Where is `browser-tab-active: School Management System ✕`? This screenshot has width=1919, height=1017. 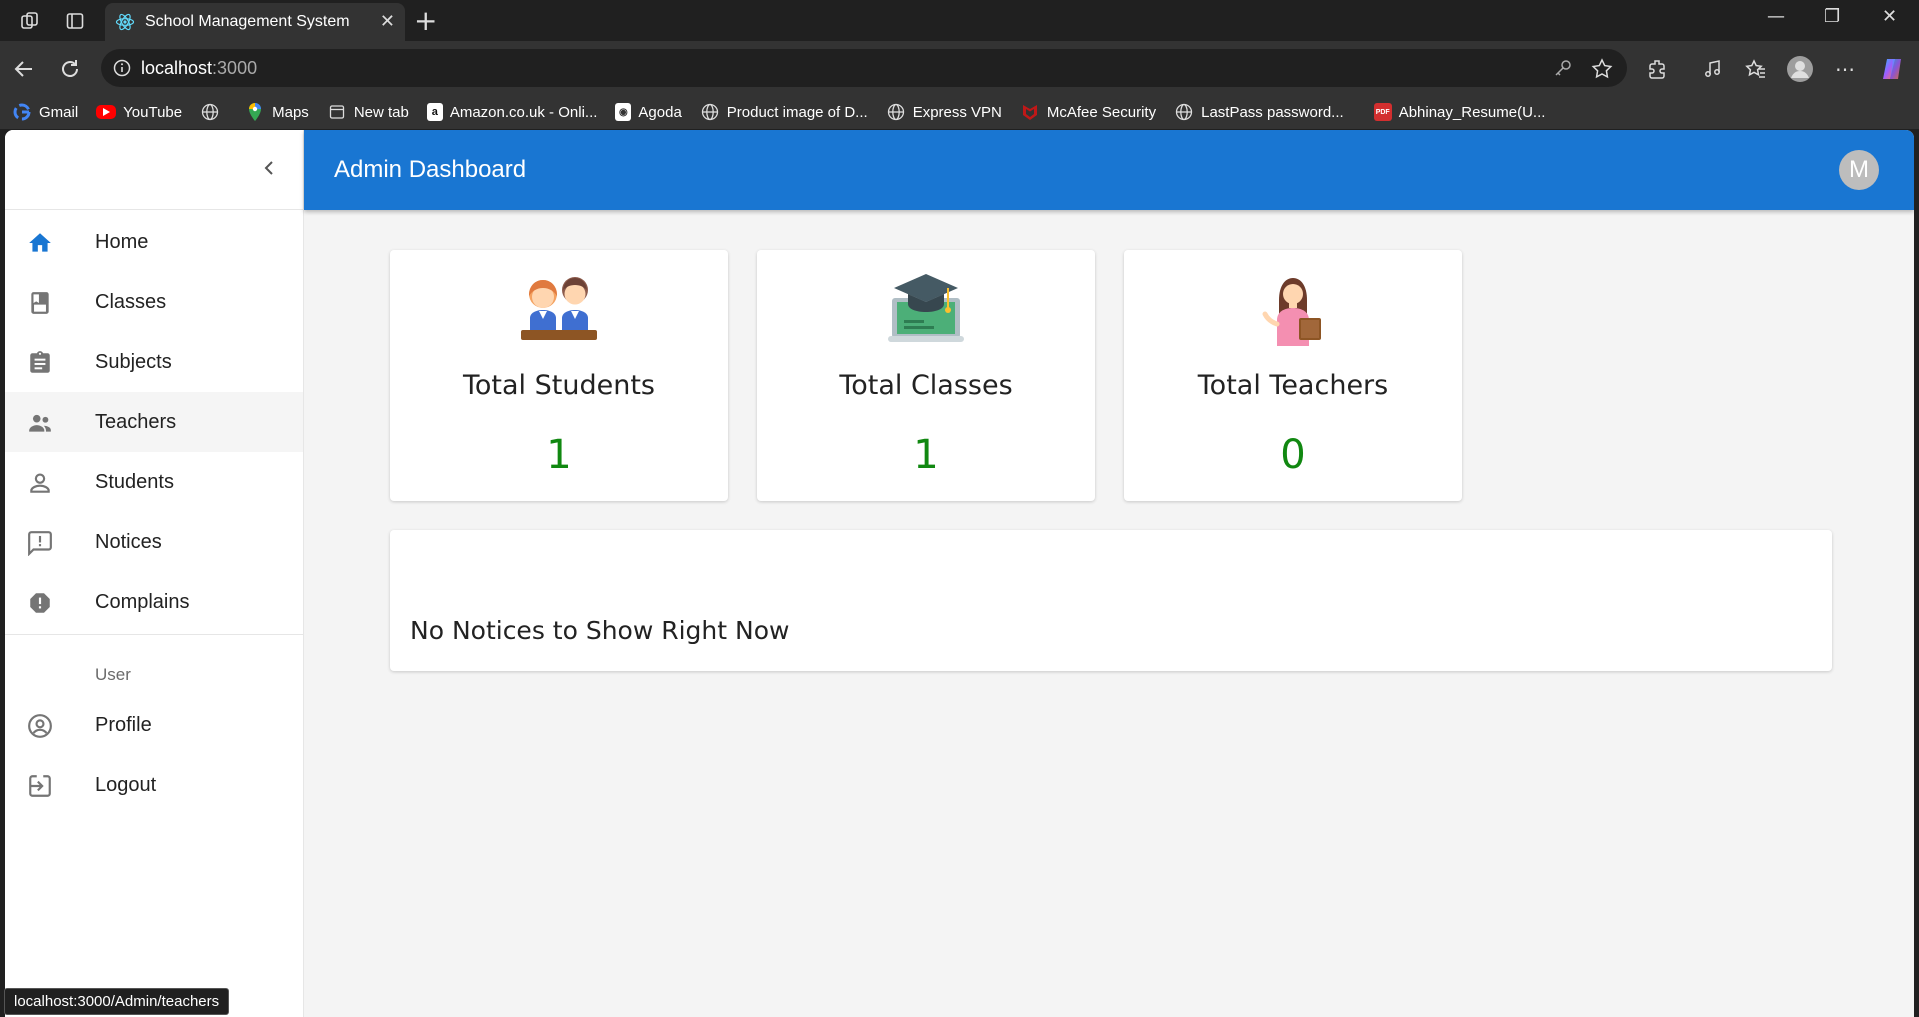 browser-tab-active: School Management System ✕ is located at coordinates (255, 22).